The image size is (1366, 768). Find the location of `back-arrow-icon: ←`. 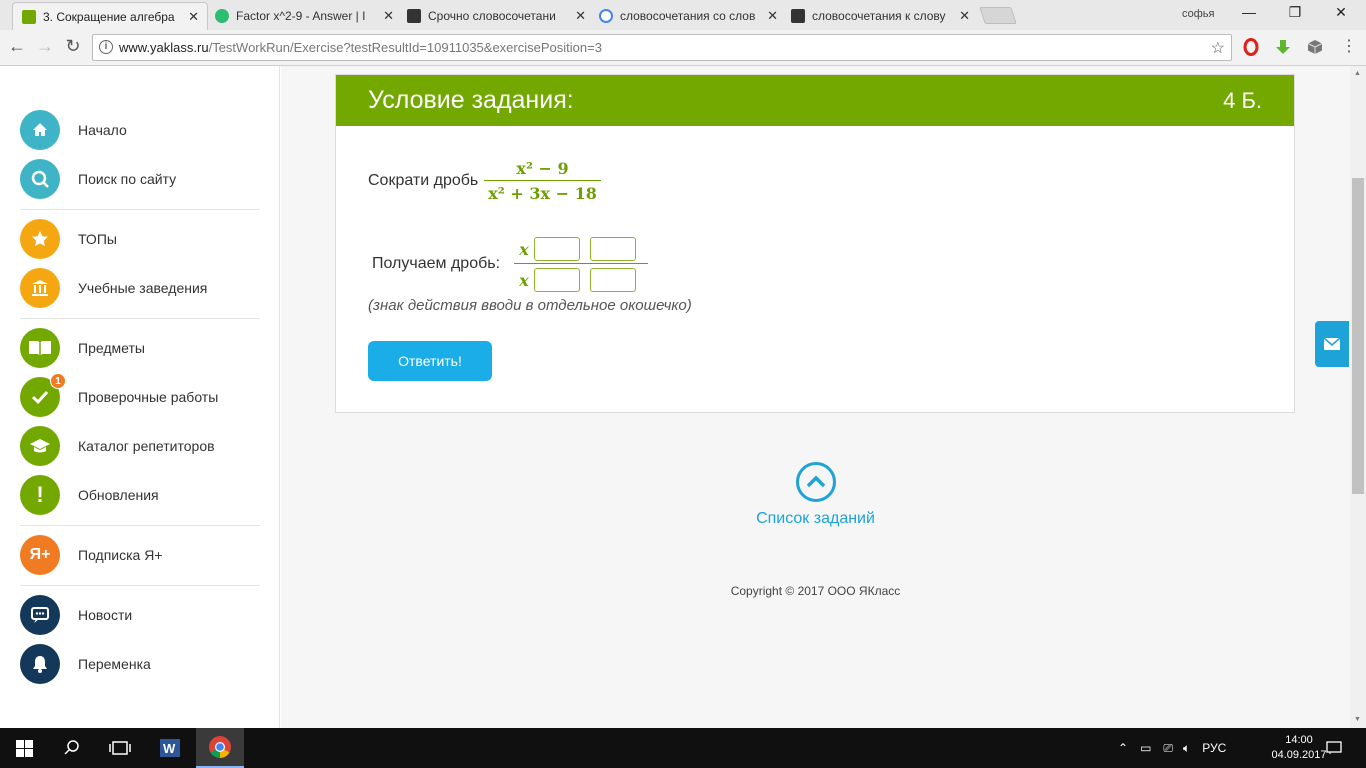

back-arrow-icon: ← is located at coordinates (17, 46).